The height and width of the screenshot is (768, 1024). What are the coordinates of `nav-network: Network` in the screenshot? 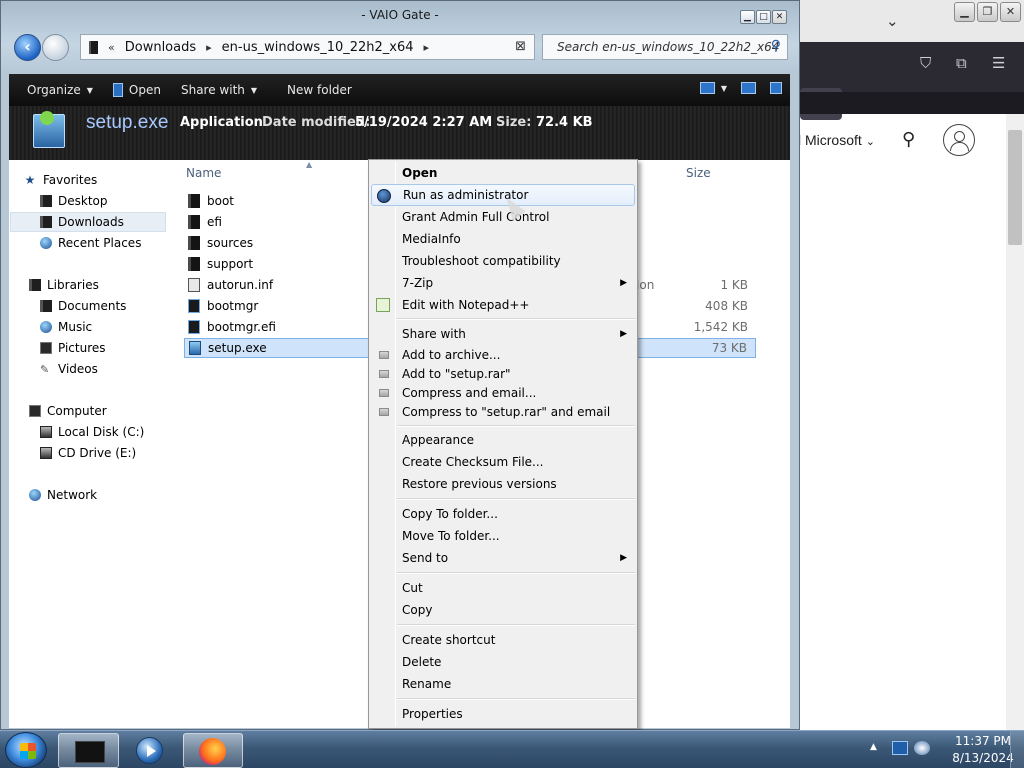 It's located at (63, 495).